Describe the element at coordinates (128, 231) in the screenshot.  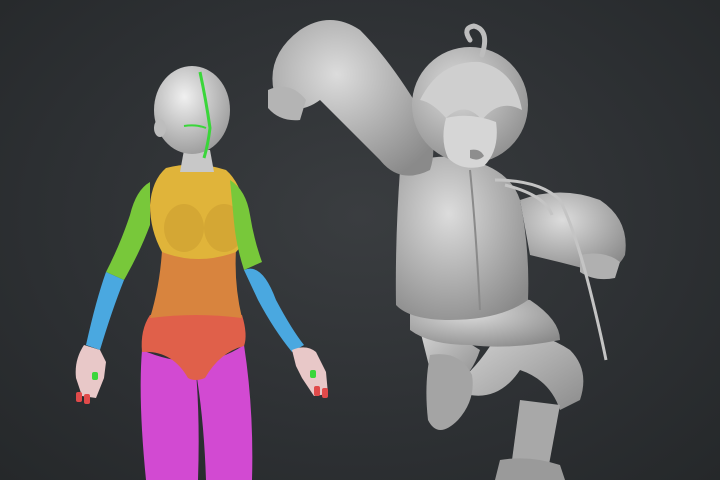
I see `upper-arm-left-polygroup` at that location.